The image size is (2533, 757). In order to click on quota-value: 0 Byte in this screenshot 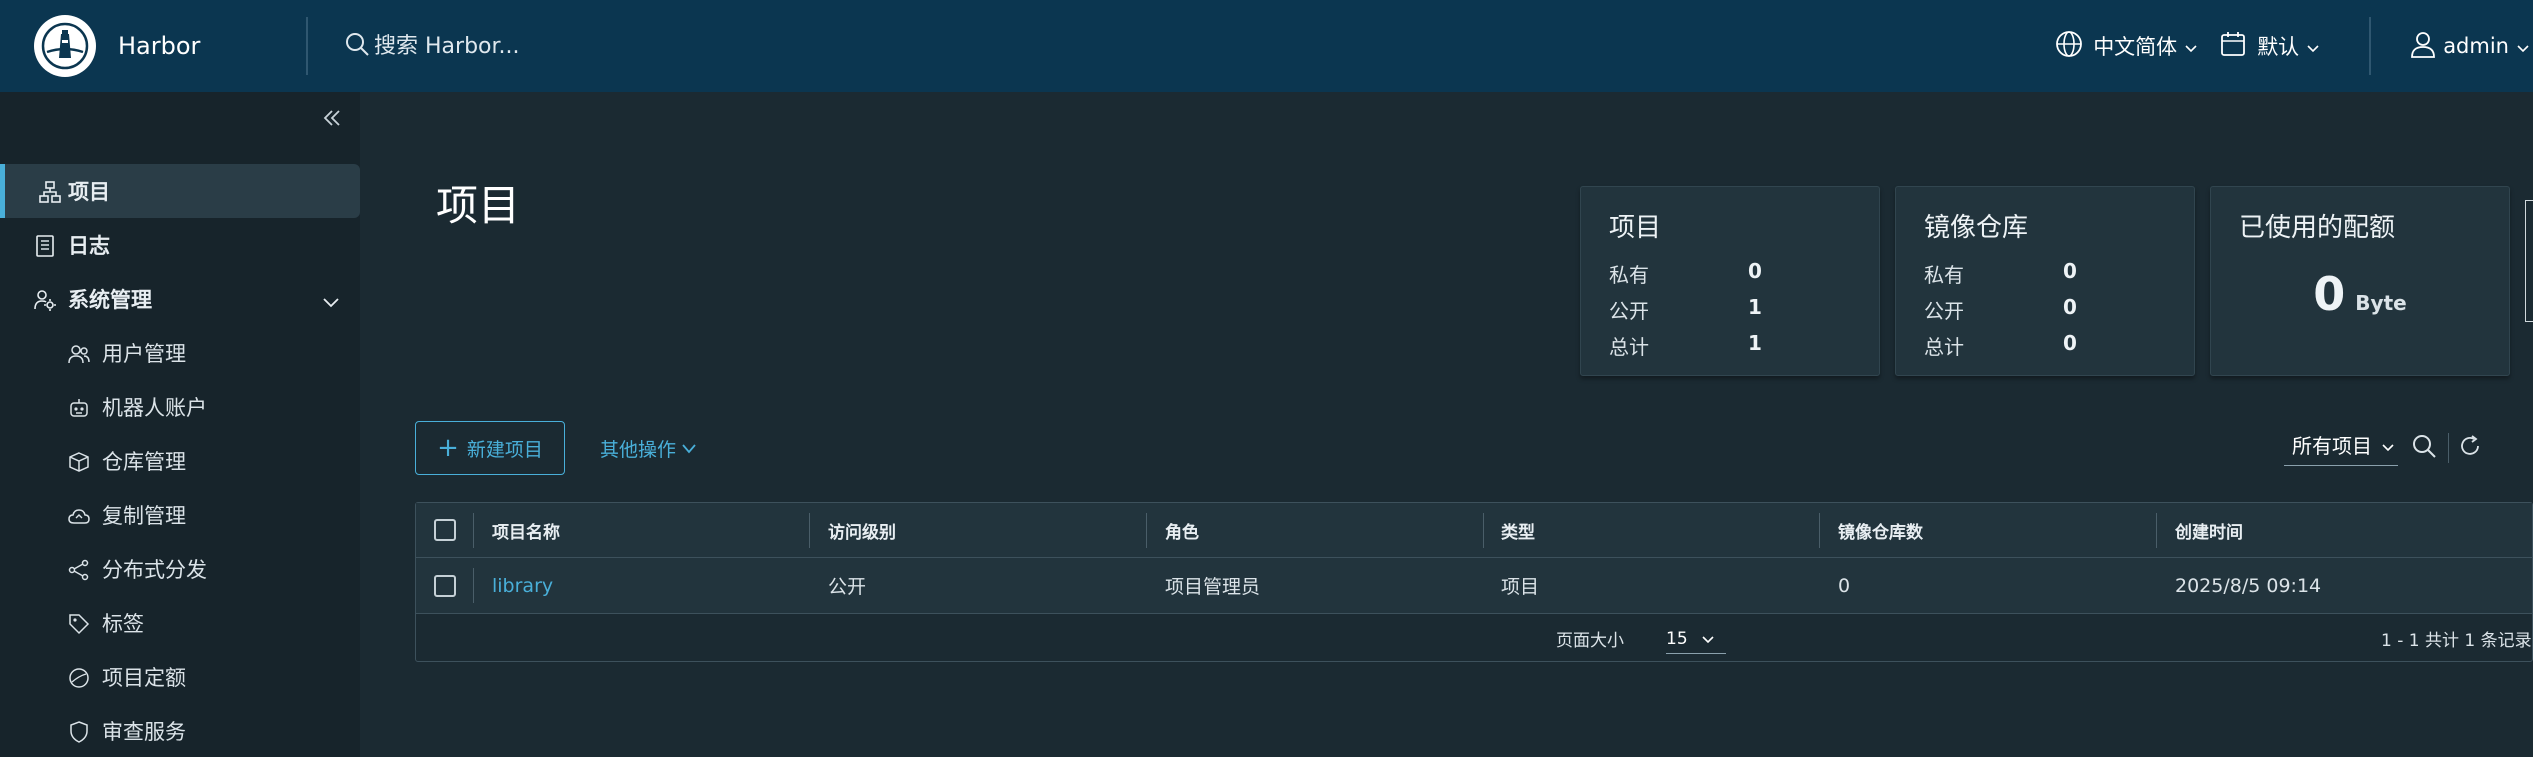, I will do `click(2360, 294)`.